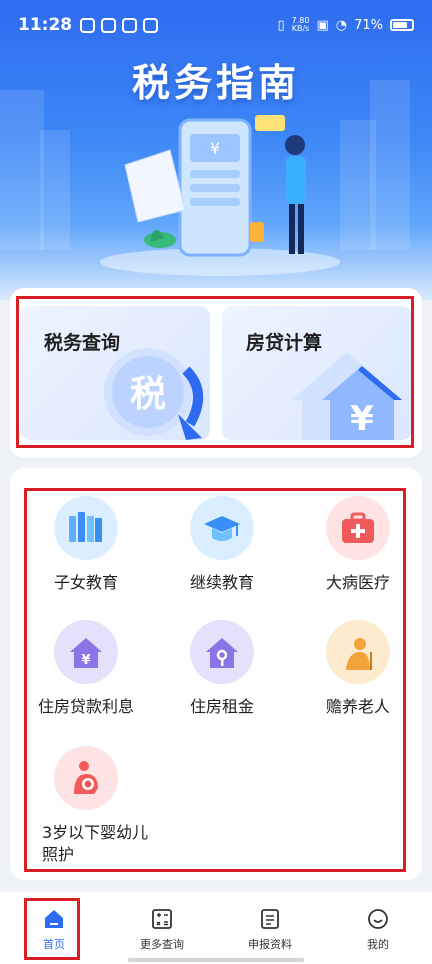  I want to click on medical-kit-icon, so click(358, 528).